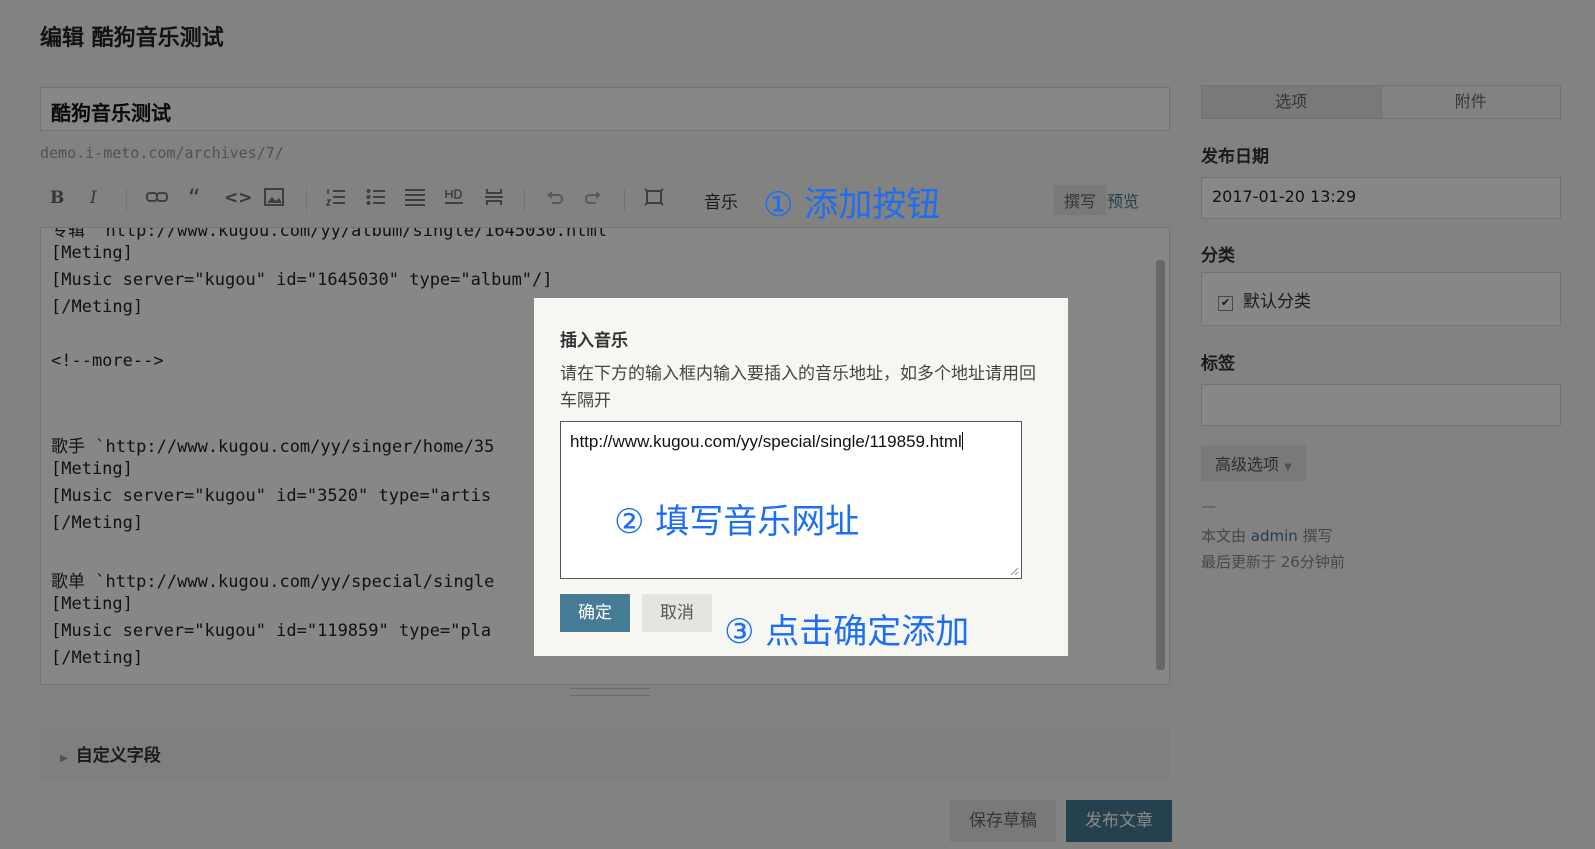  Describe the element at coordinates (595, 613) in the screenshot. I see `confirm-button: 确定` at that location.